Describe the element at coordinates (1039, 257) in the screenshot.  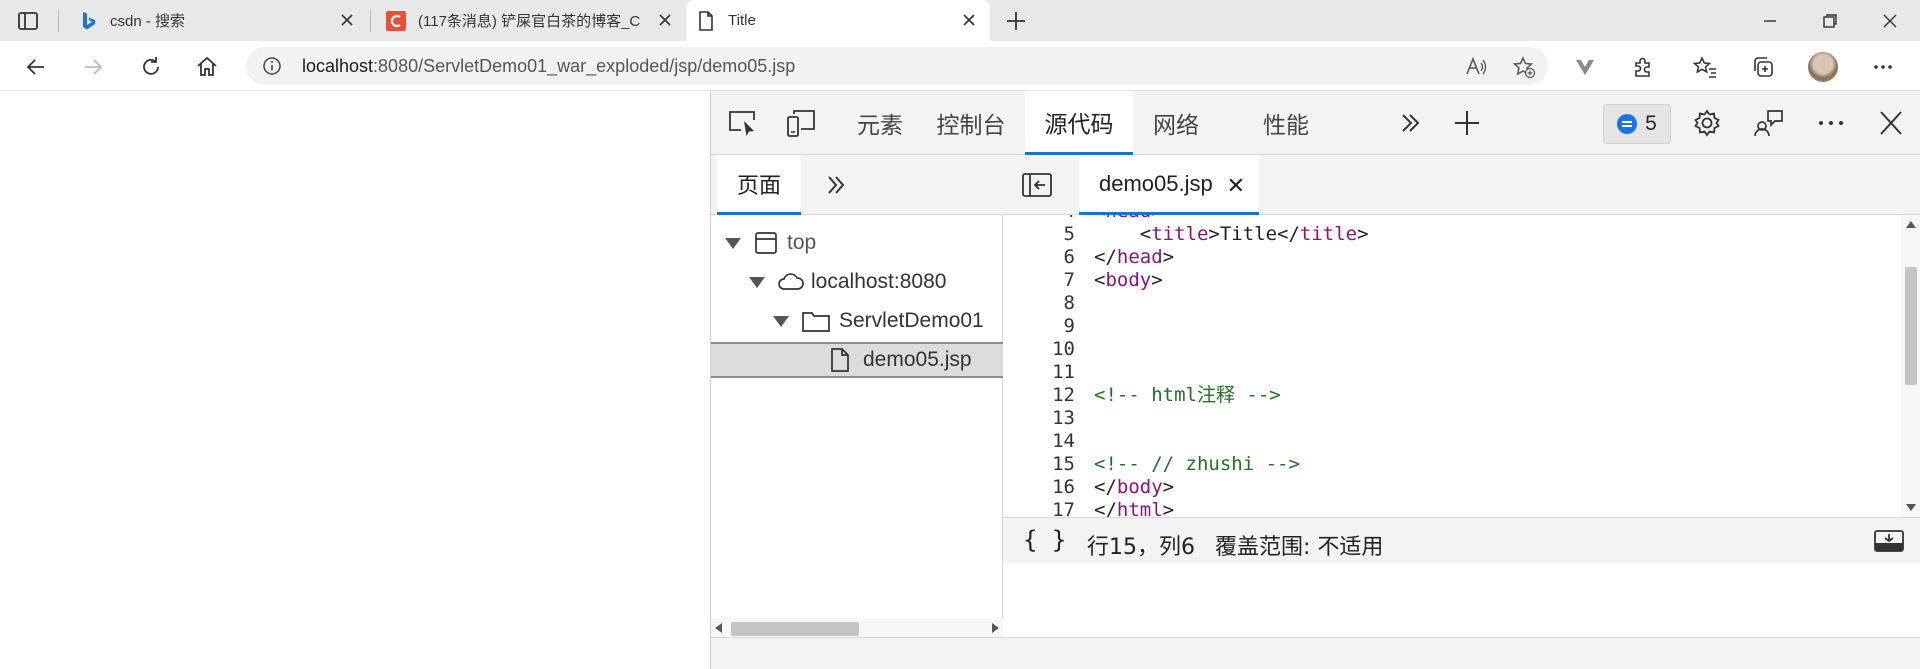
I see `line-number: 6` at that location.